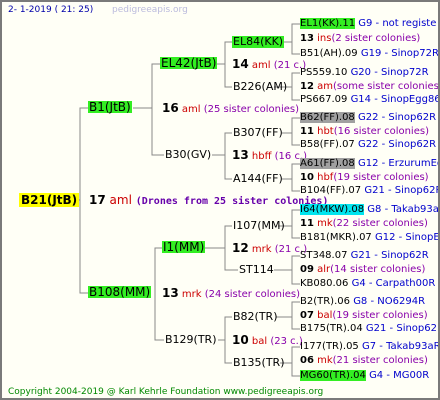  Describe the element at coordinates (324, 269) in the screenshot. I see `gen4-race-6: alr` at that location.